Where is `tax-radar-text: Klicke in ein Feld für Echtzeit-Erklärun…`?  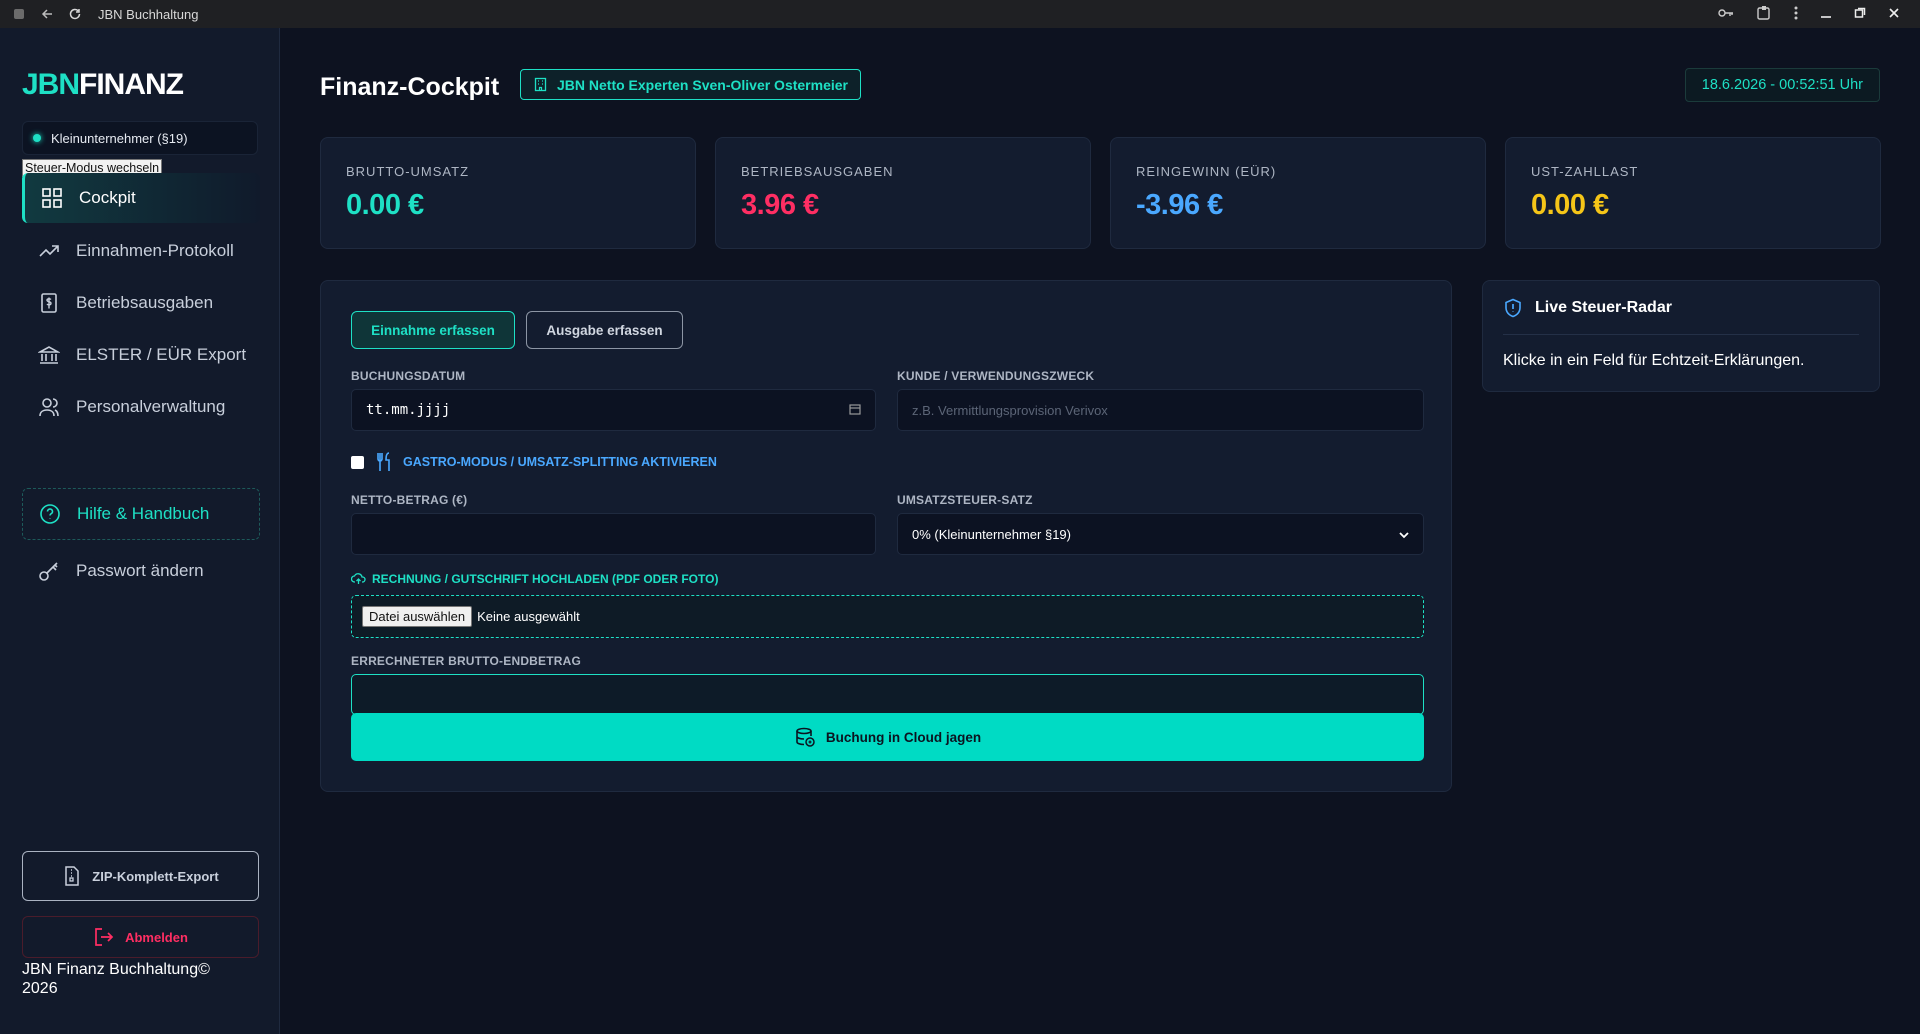
tax-radar-text: Klicke in ein Feld für Echtzeit-Erklärun… is located at coordinates (1654, 360).